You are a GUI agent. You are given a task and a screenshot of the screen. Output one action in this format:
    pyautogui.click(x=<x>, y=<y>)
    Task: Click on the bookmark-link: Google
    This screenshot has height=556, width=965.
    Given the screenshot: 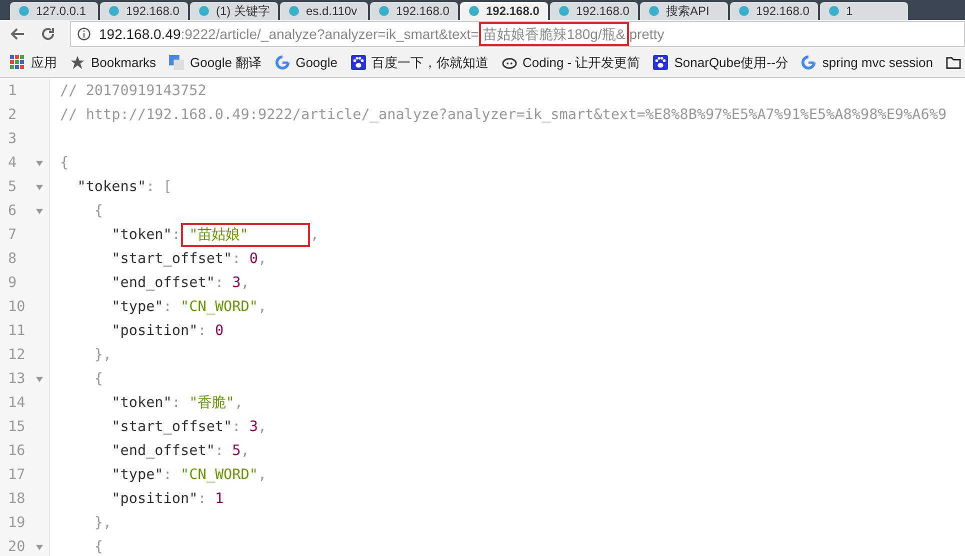 What is the action you would take?
    pyautogui.click(x=317, y=62)
    